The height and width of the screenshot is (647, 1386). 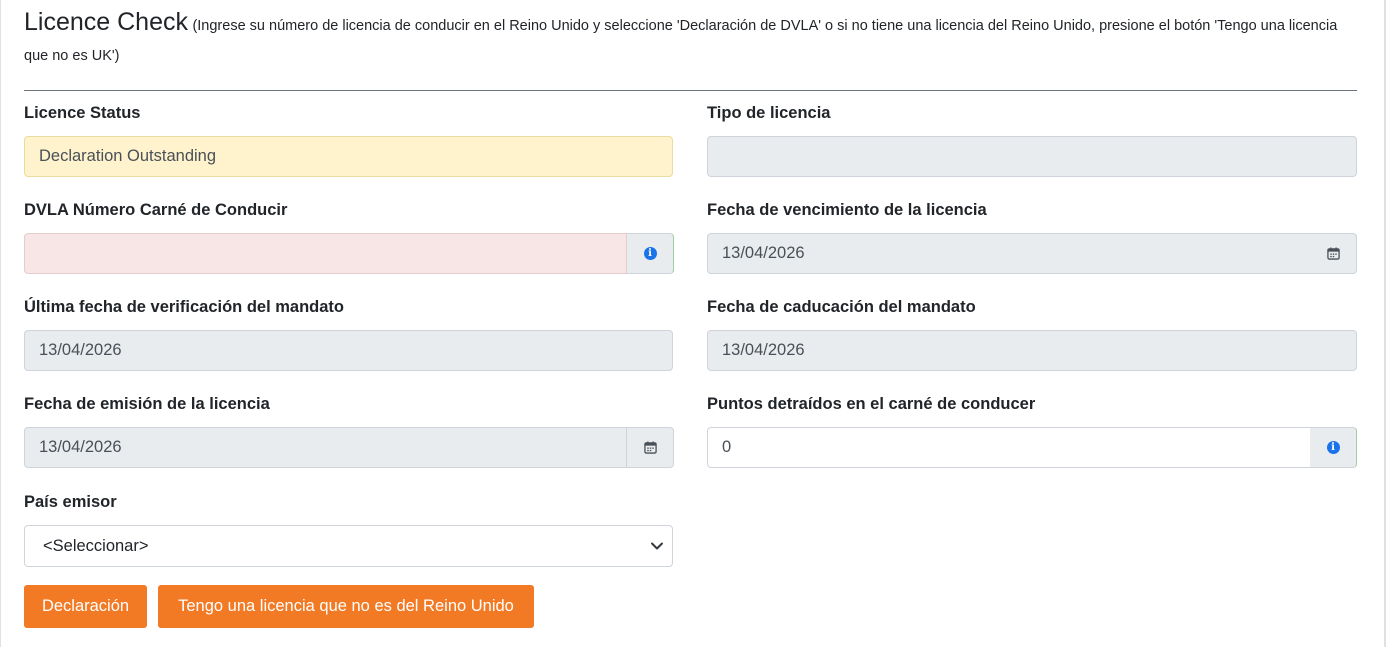 What do you see at coordinates (348, 350) in the screenshot?
I see `last-mandate-check-field: 13/04/2026` at bounding box center [348, 350].